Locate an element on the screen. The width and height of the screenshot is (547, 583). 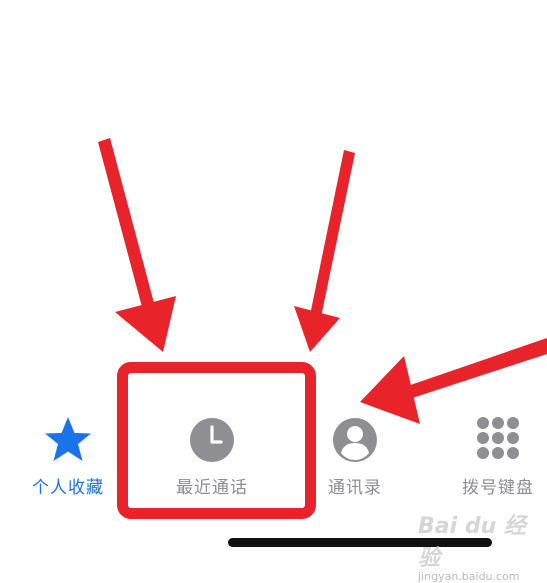
watermark-logo: Bai du 经验 is located at coordinates (472, 542).